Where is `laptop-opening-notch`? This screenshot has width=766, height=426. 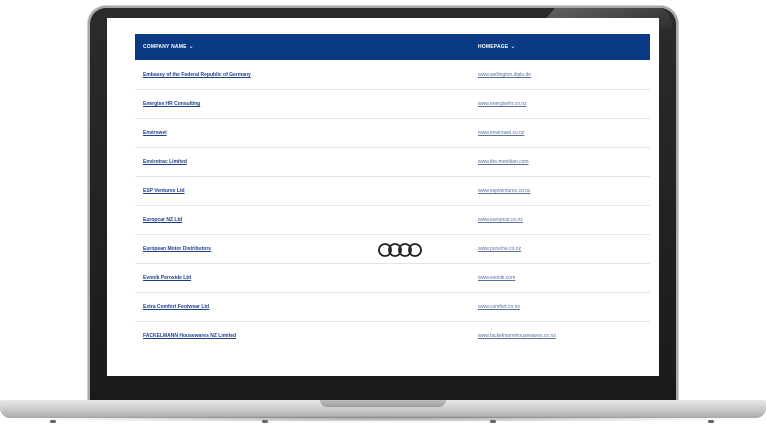 laptop-opening-notch is located at coordinates (383, 403).